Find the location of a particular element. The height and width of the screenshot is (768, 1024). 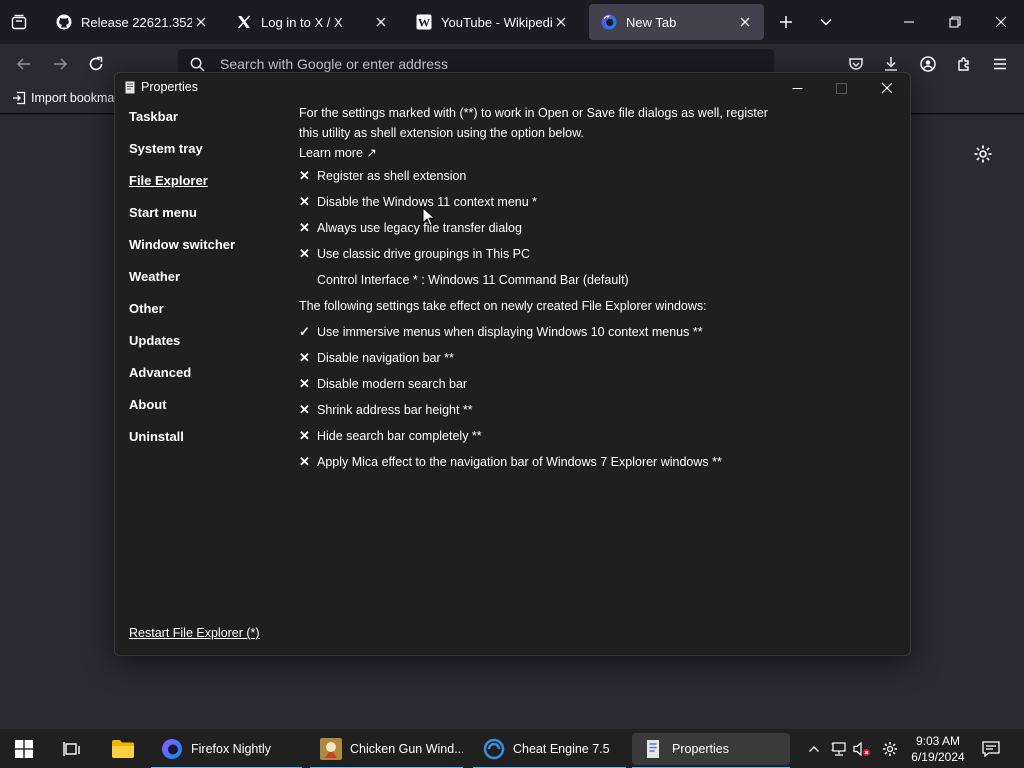

reload-icon is located at coordinates (96, 64).